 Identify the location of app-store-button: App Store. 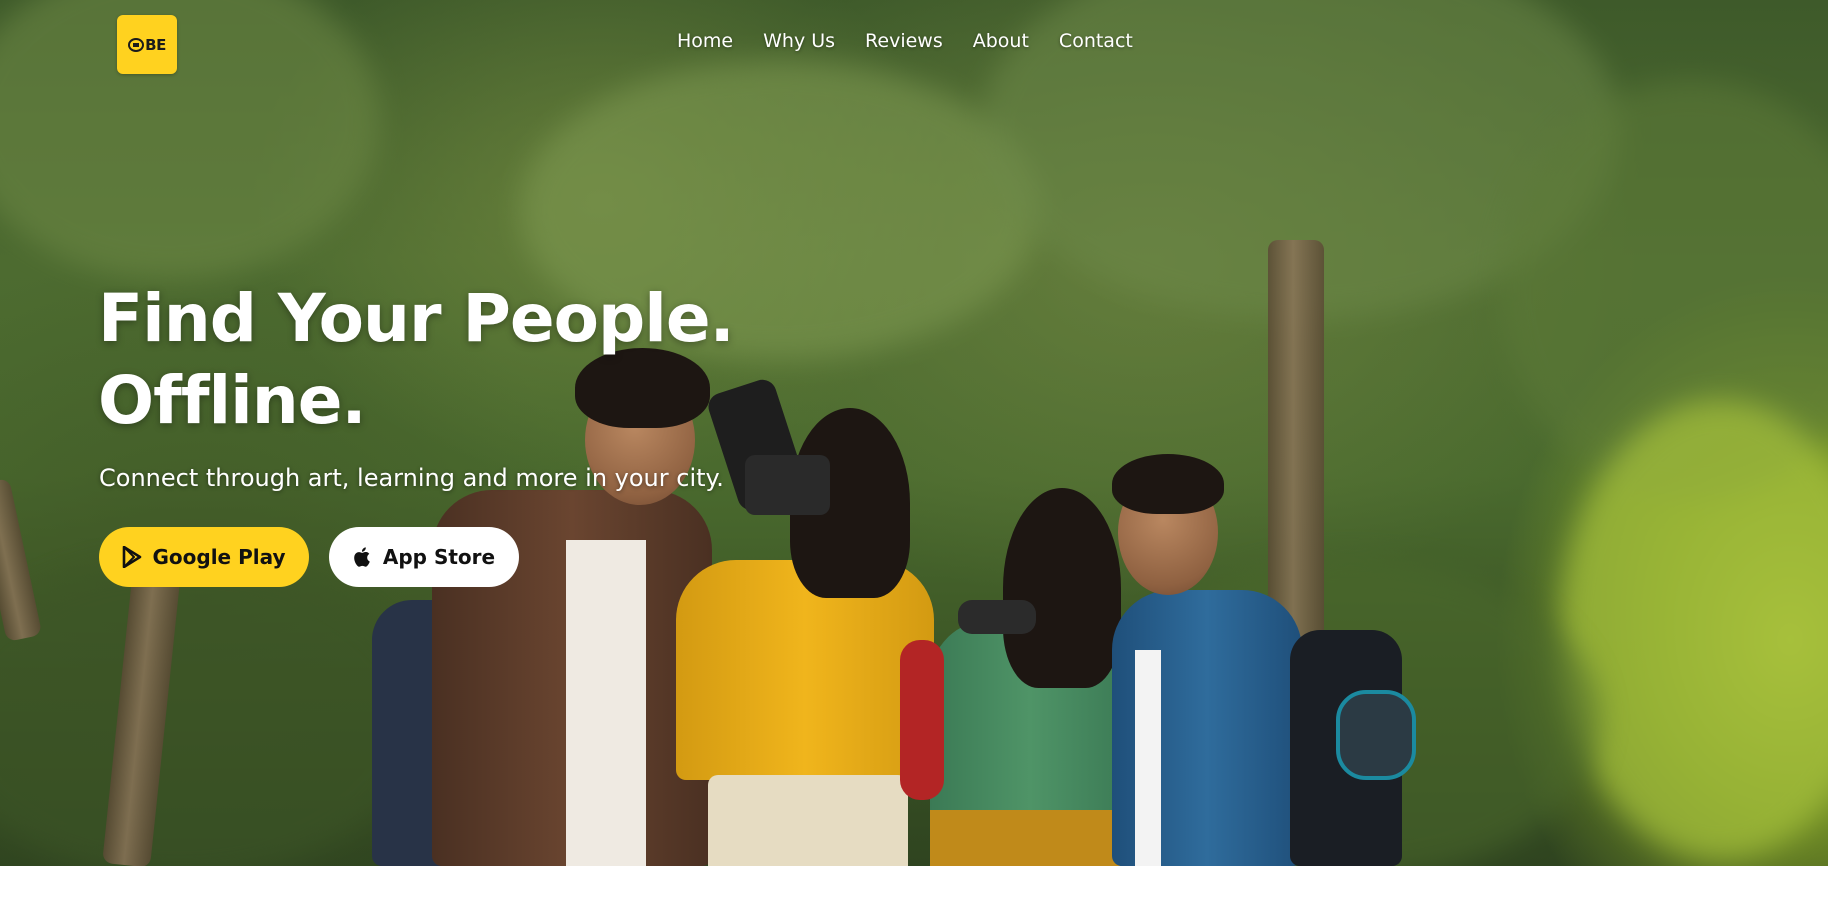
(424, 557).